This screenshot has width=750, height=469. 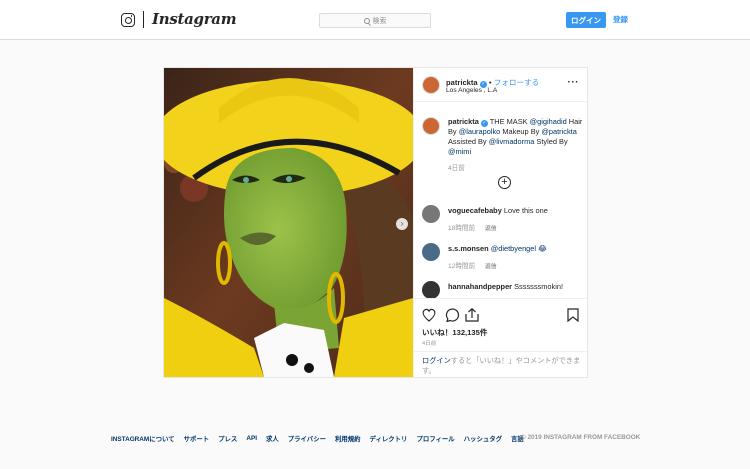 I want to click on footer-link-press: プレス, so click(x=227, y=438).